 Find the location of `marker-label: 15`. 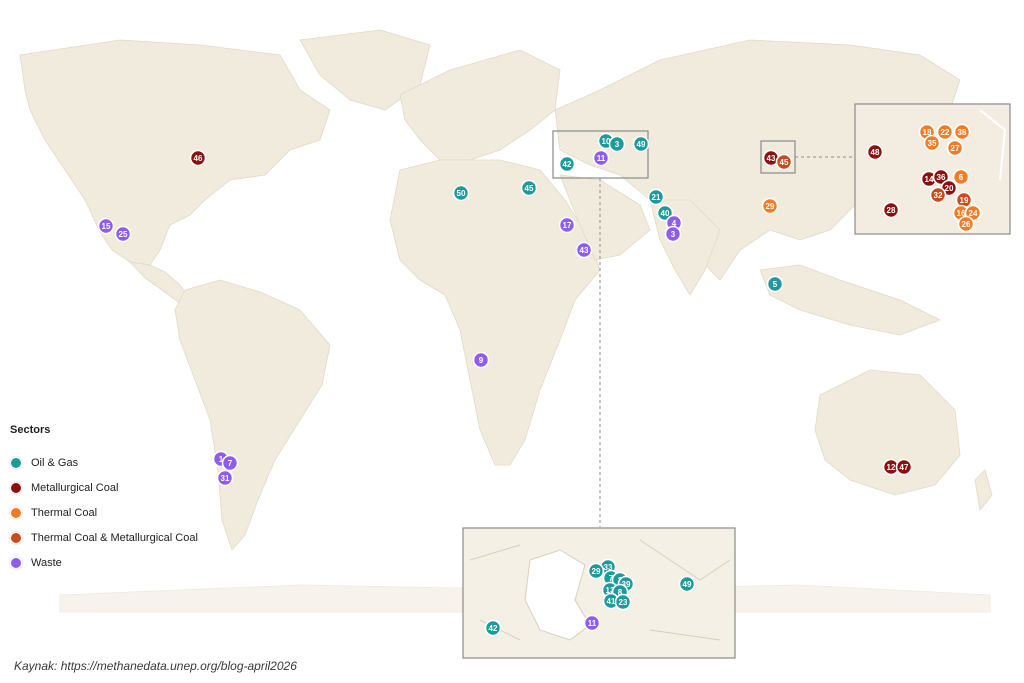

marker-label: 15 is located at coordinates (106, 226).